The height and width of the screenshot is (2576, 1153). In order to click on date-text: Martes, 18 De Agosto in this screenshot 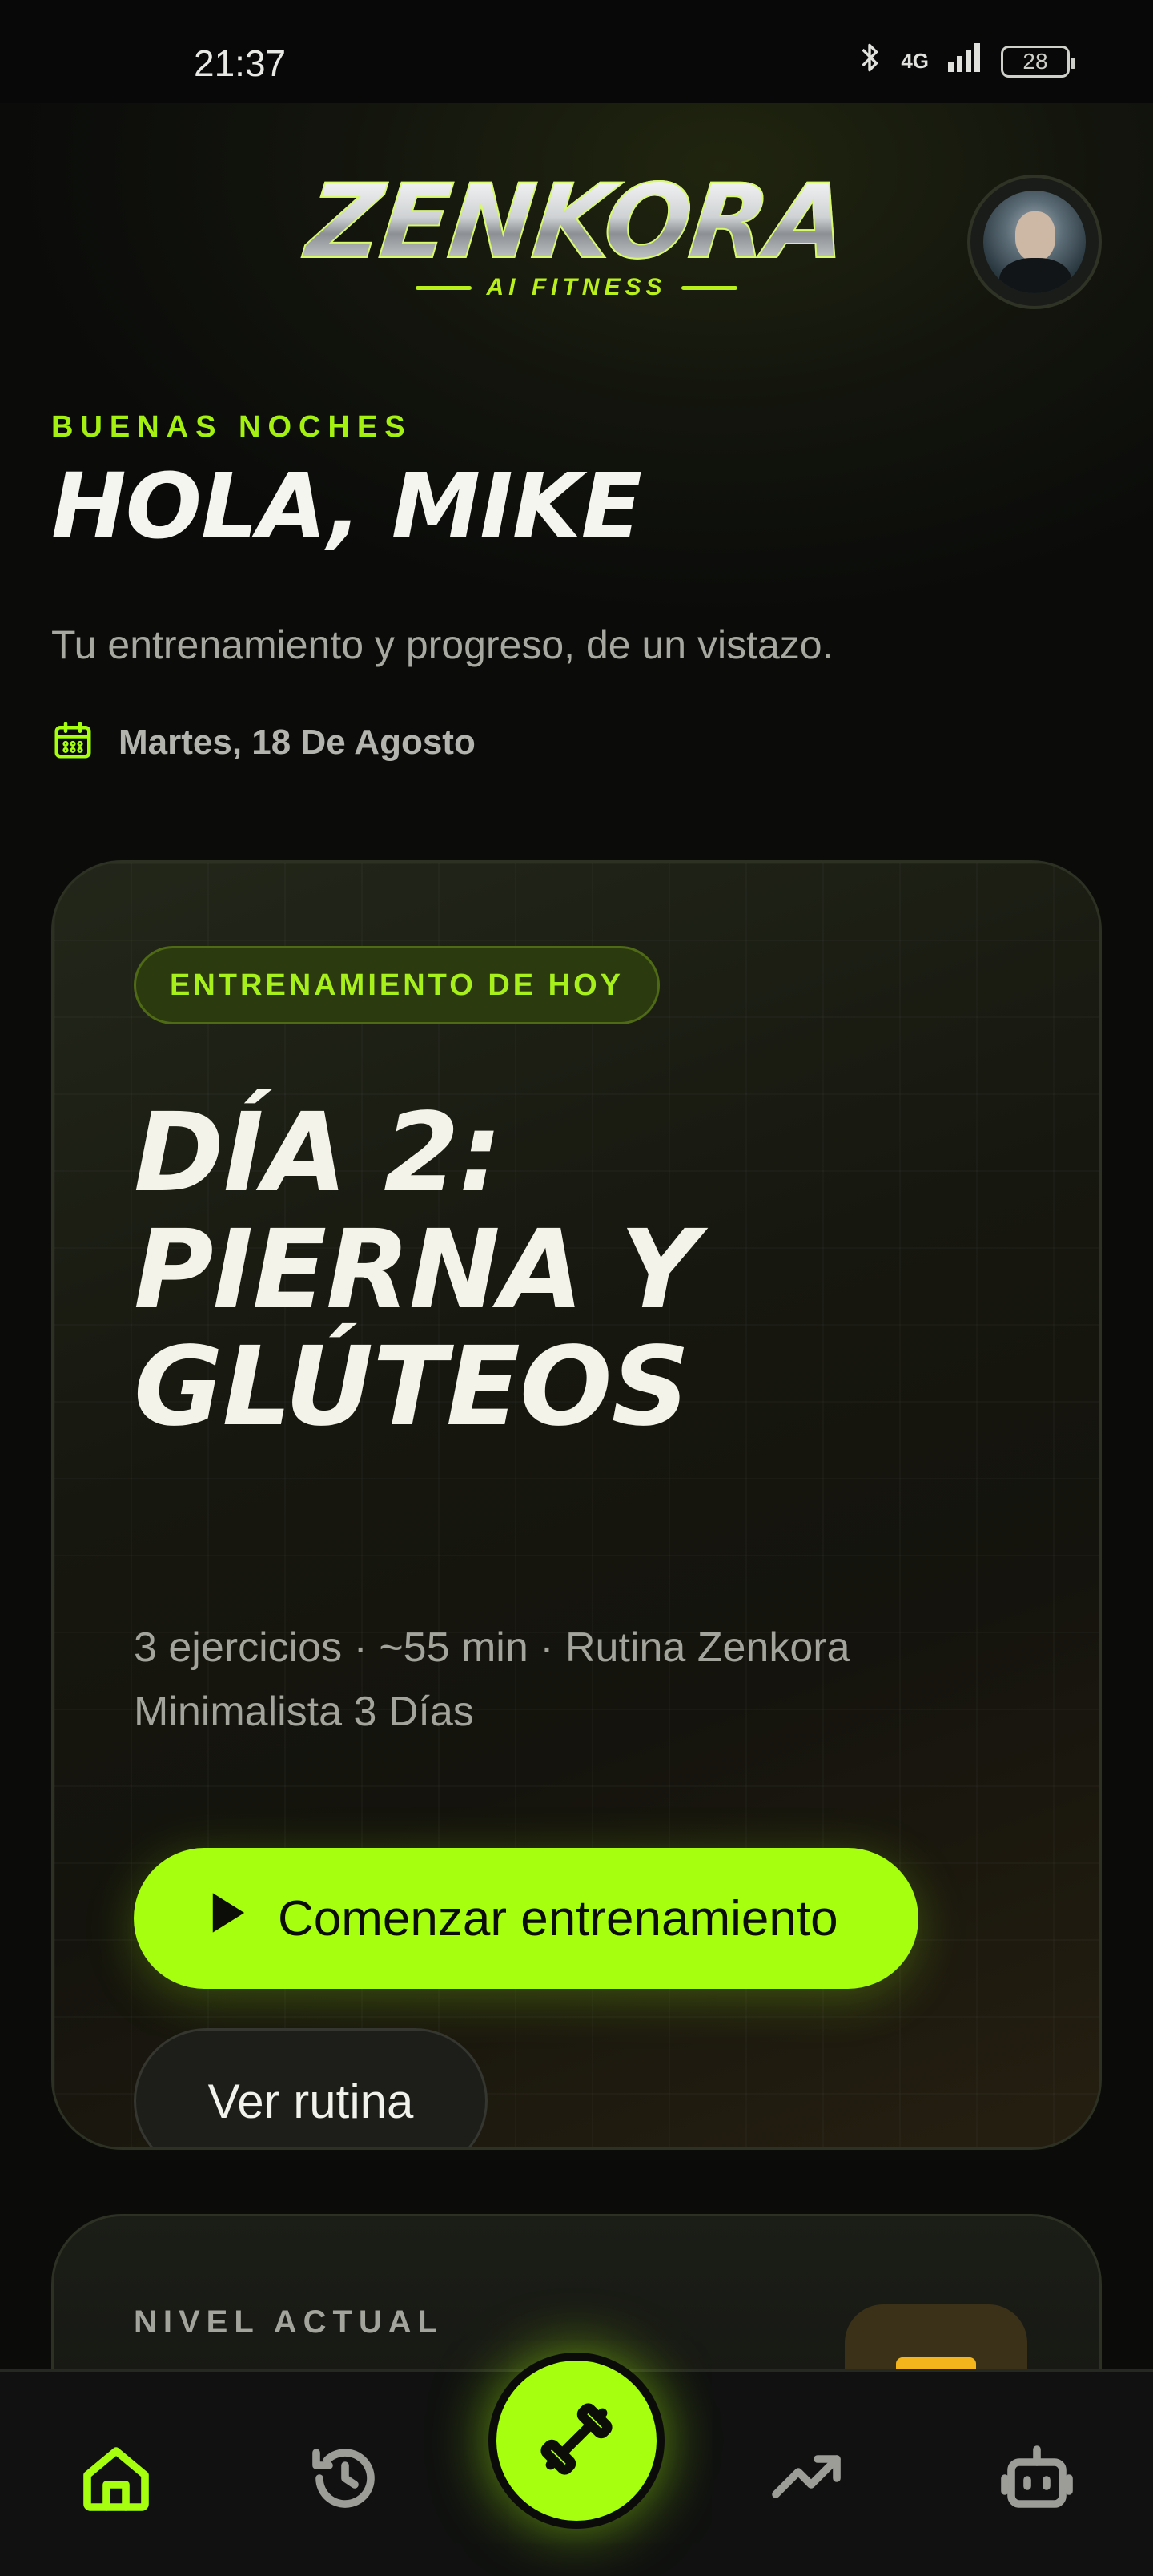, I will do `click(298, 742)`.